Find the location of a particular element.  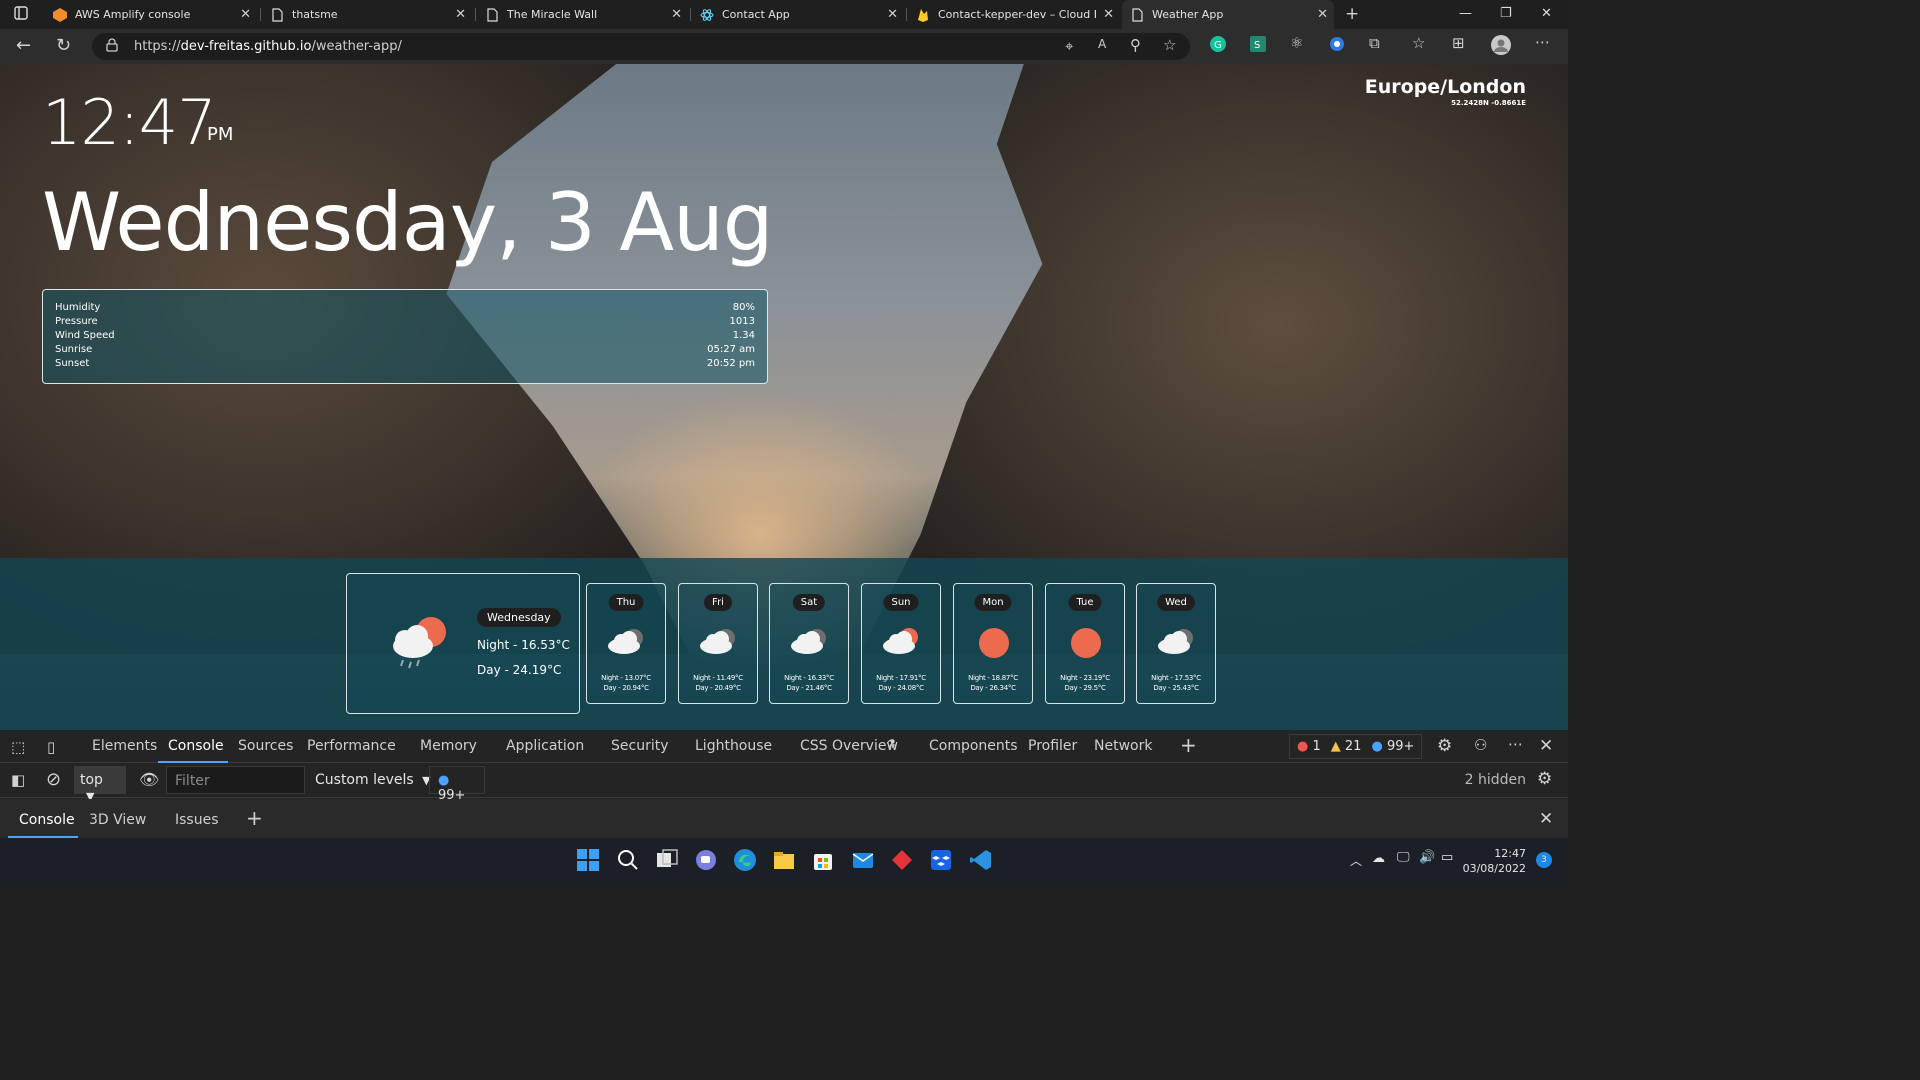

edge-icon is located at coordinates (745, 860).